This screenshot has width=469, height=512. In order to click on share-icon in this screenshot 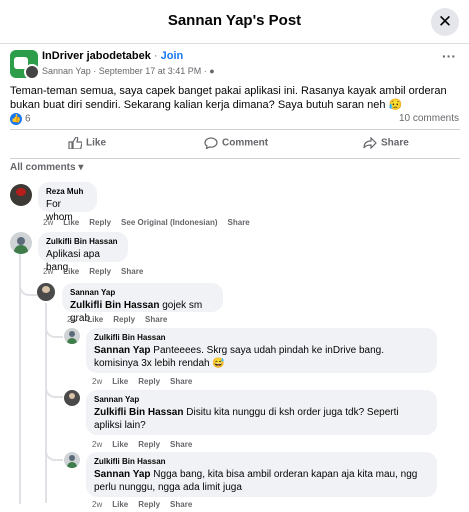, I will do `click(370, 143)`.